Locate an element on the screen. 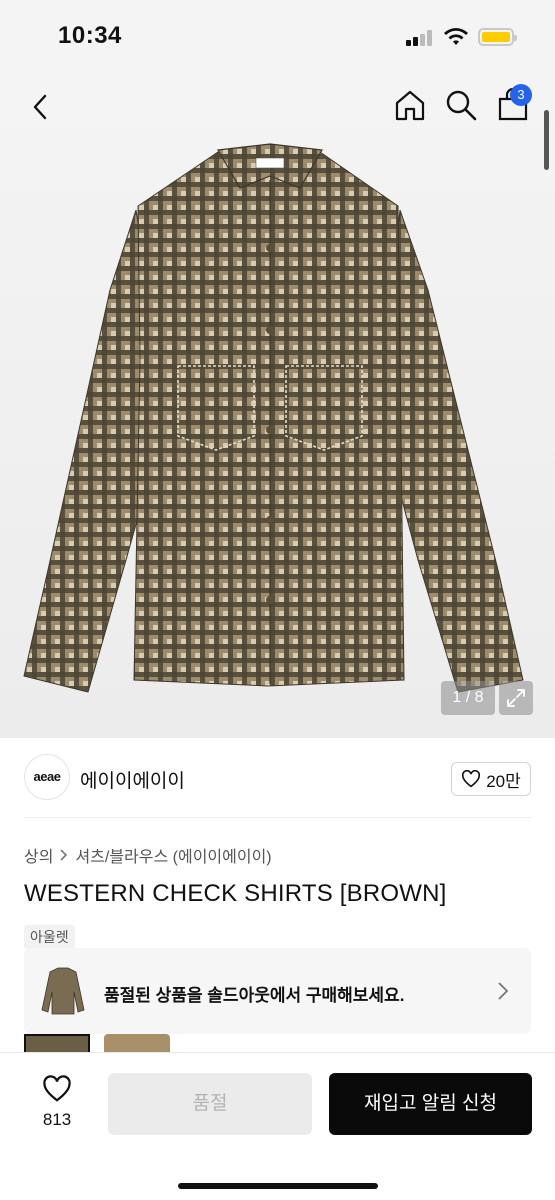 This screenshot has height=1200, width=555. scrollbar is located at coordinates (546, 140).